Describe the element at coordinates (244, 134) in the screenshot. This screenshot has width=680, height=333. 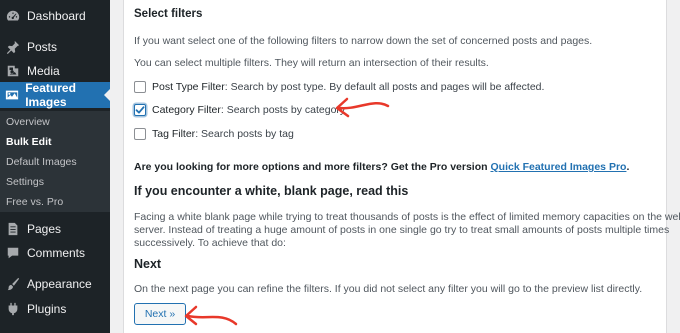
I see `tag-filter-description: : Search posts by tag` at that location.